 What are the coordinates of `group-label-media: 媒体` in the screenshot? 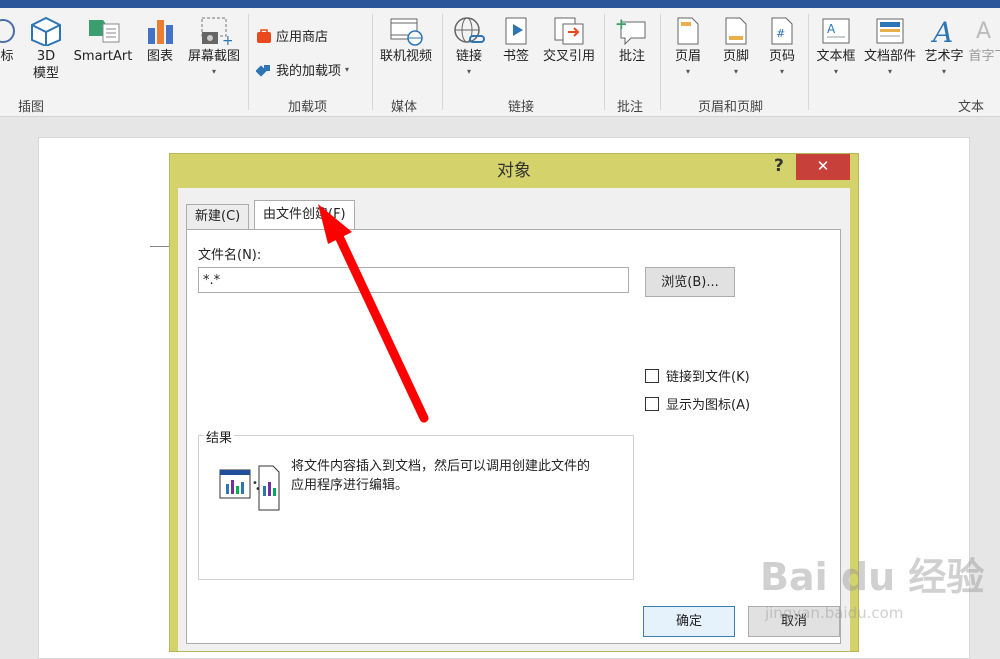 It's located at (404, 107).